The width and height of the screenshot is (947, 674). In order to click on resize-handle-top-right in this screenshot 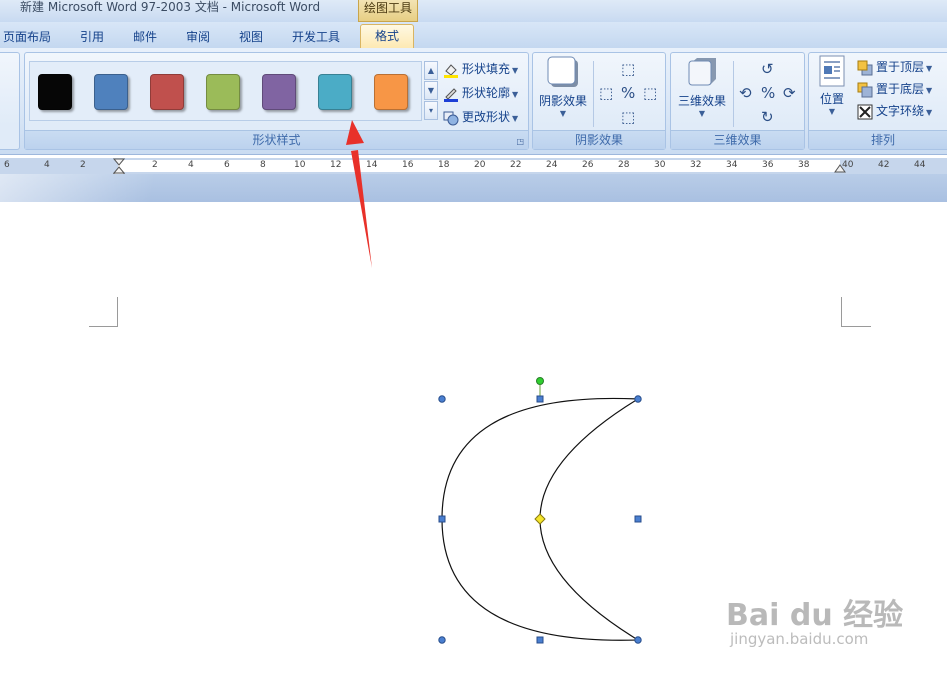, I will do `click(638, 399)`.